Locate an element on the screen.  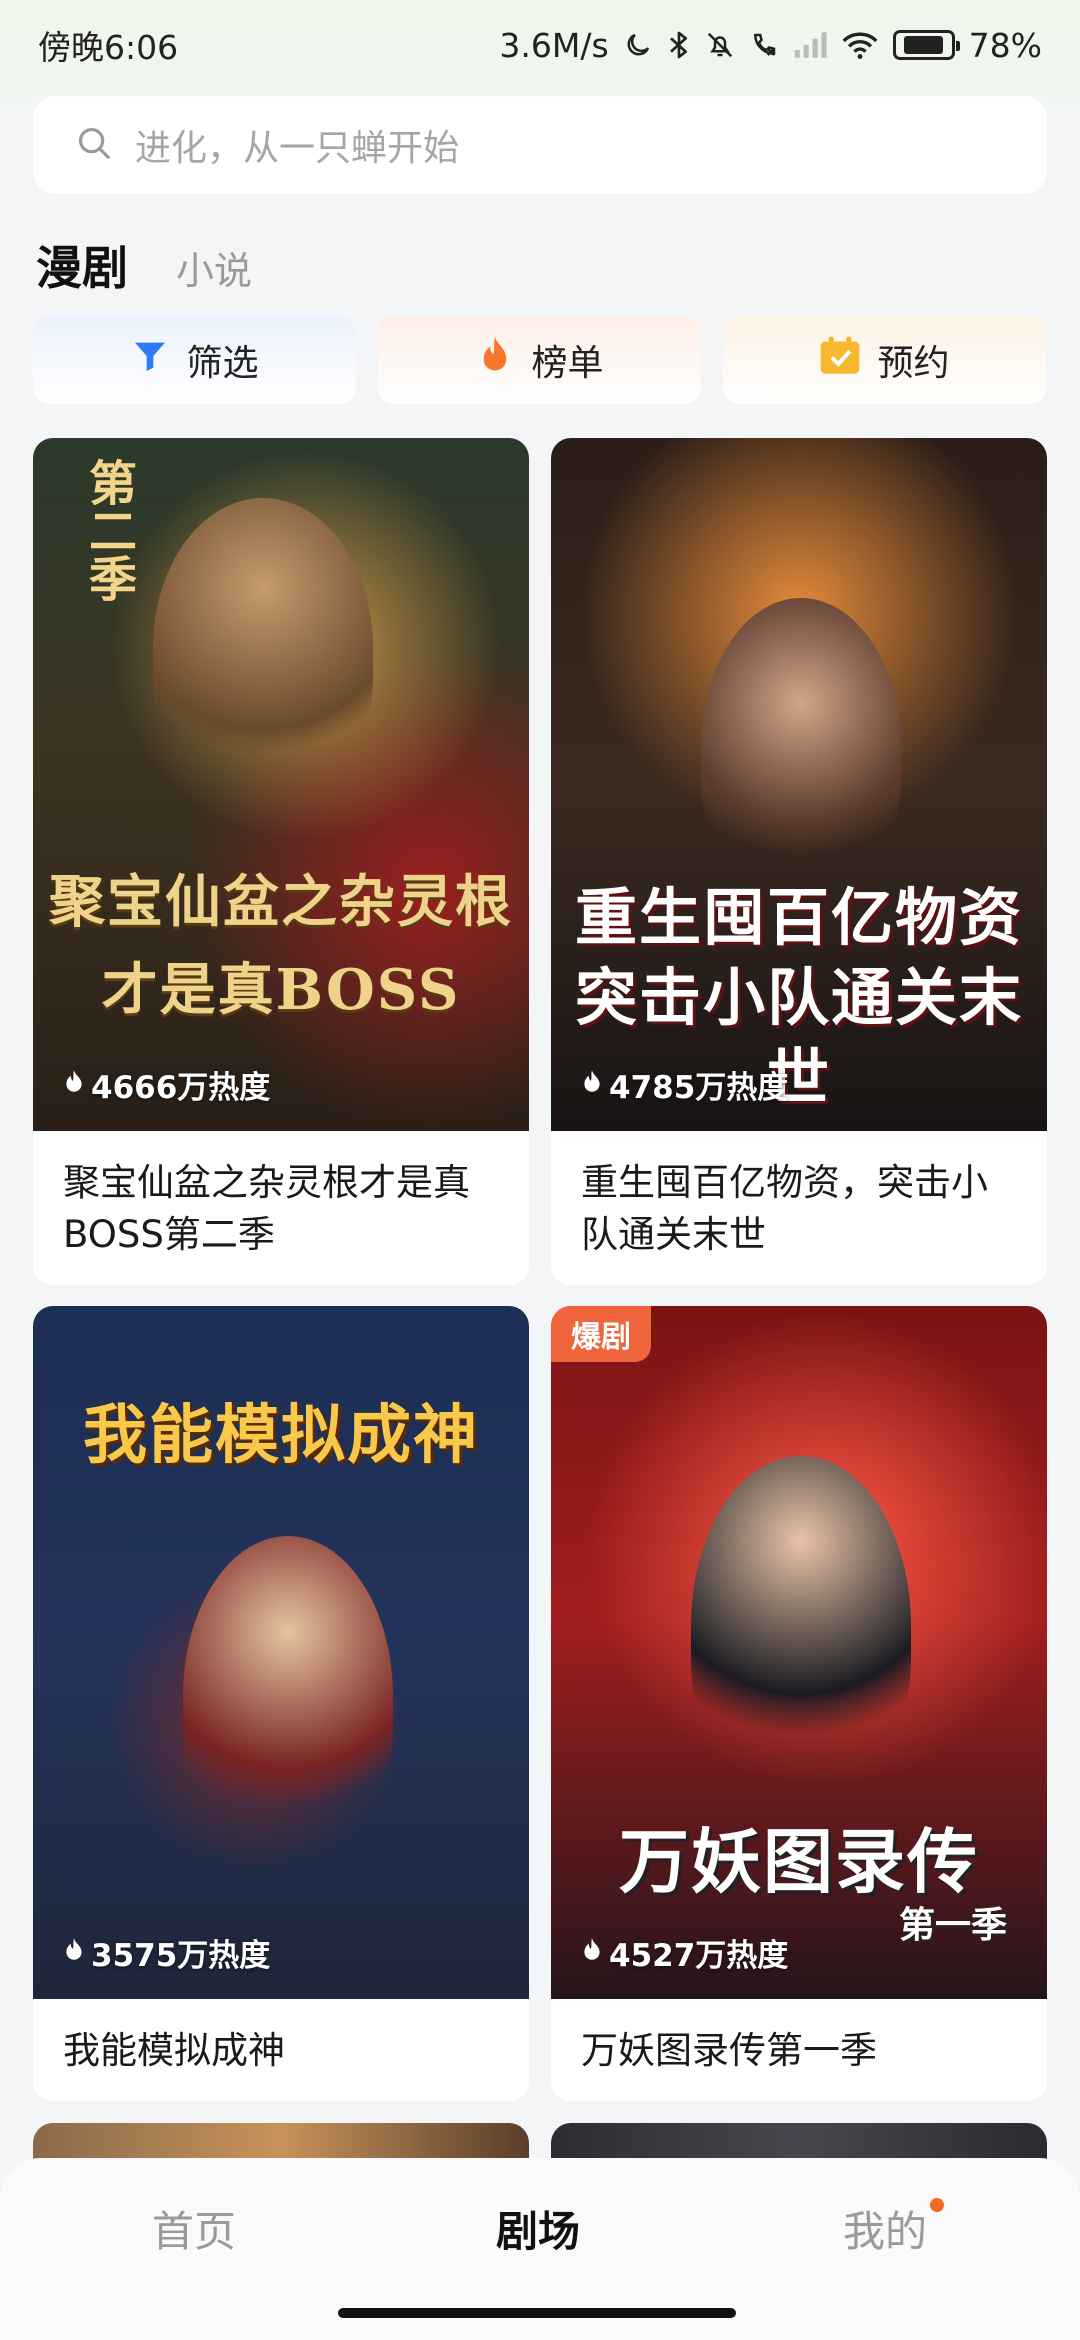
drama-title: 重生囤百亿物资，突击小队通关末世 is located at coordinates (784, 1208).